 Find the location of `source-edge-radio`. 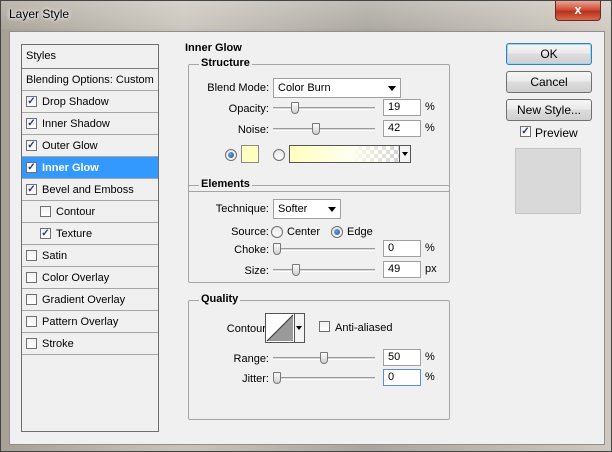

source-edge-radio is located at coordinates (337, 232).